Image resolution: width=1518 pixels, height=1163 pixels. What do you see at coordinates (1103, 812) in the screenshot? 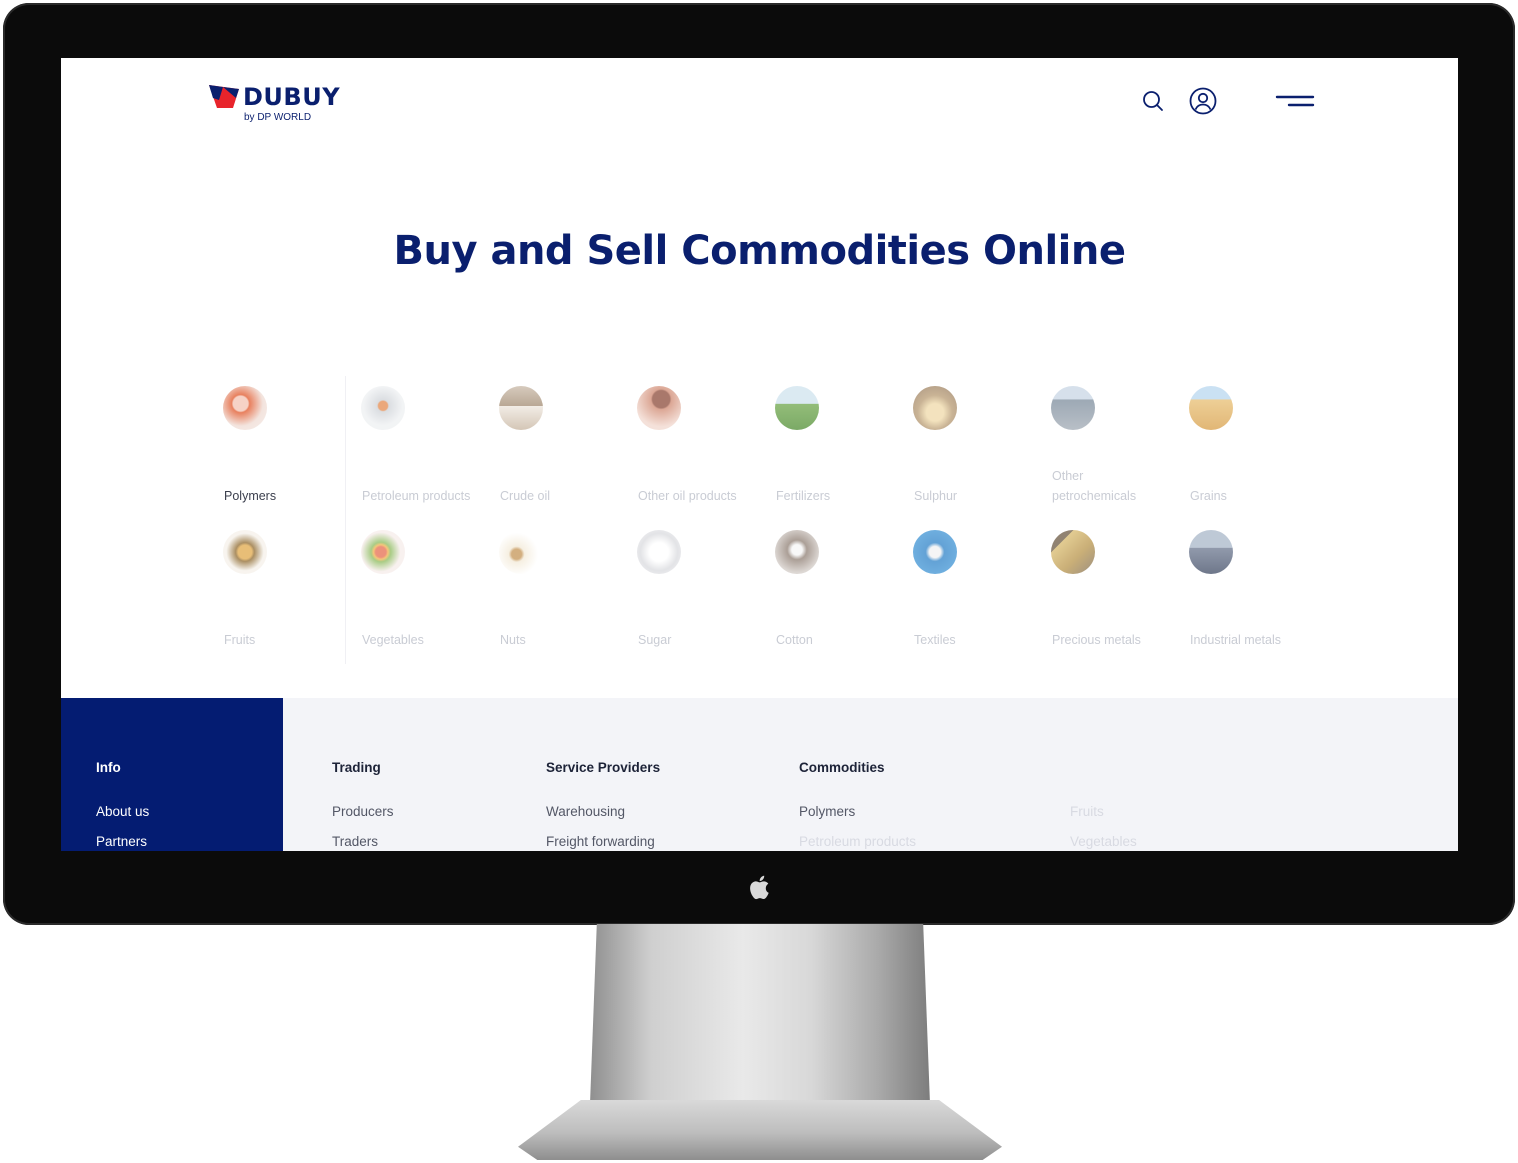
I see `footer-link-fruits: Fruits` at bounding box center [1103, 812].